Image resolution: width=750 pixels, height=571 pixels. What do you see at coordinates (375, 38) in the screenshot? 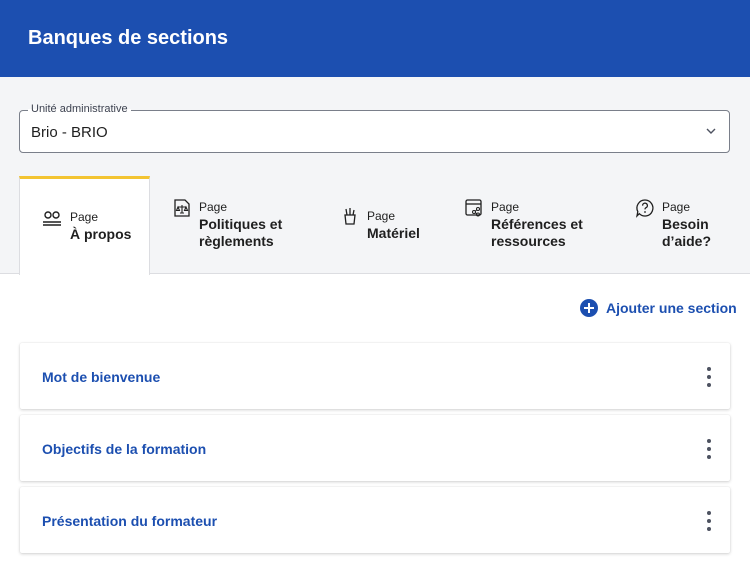
I see `app-header: Banques de sections` at bounding box center [375, 38].